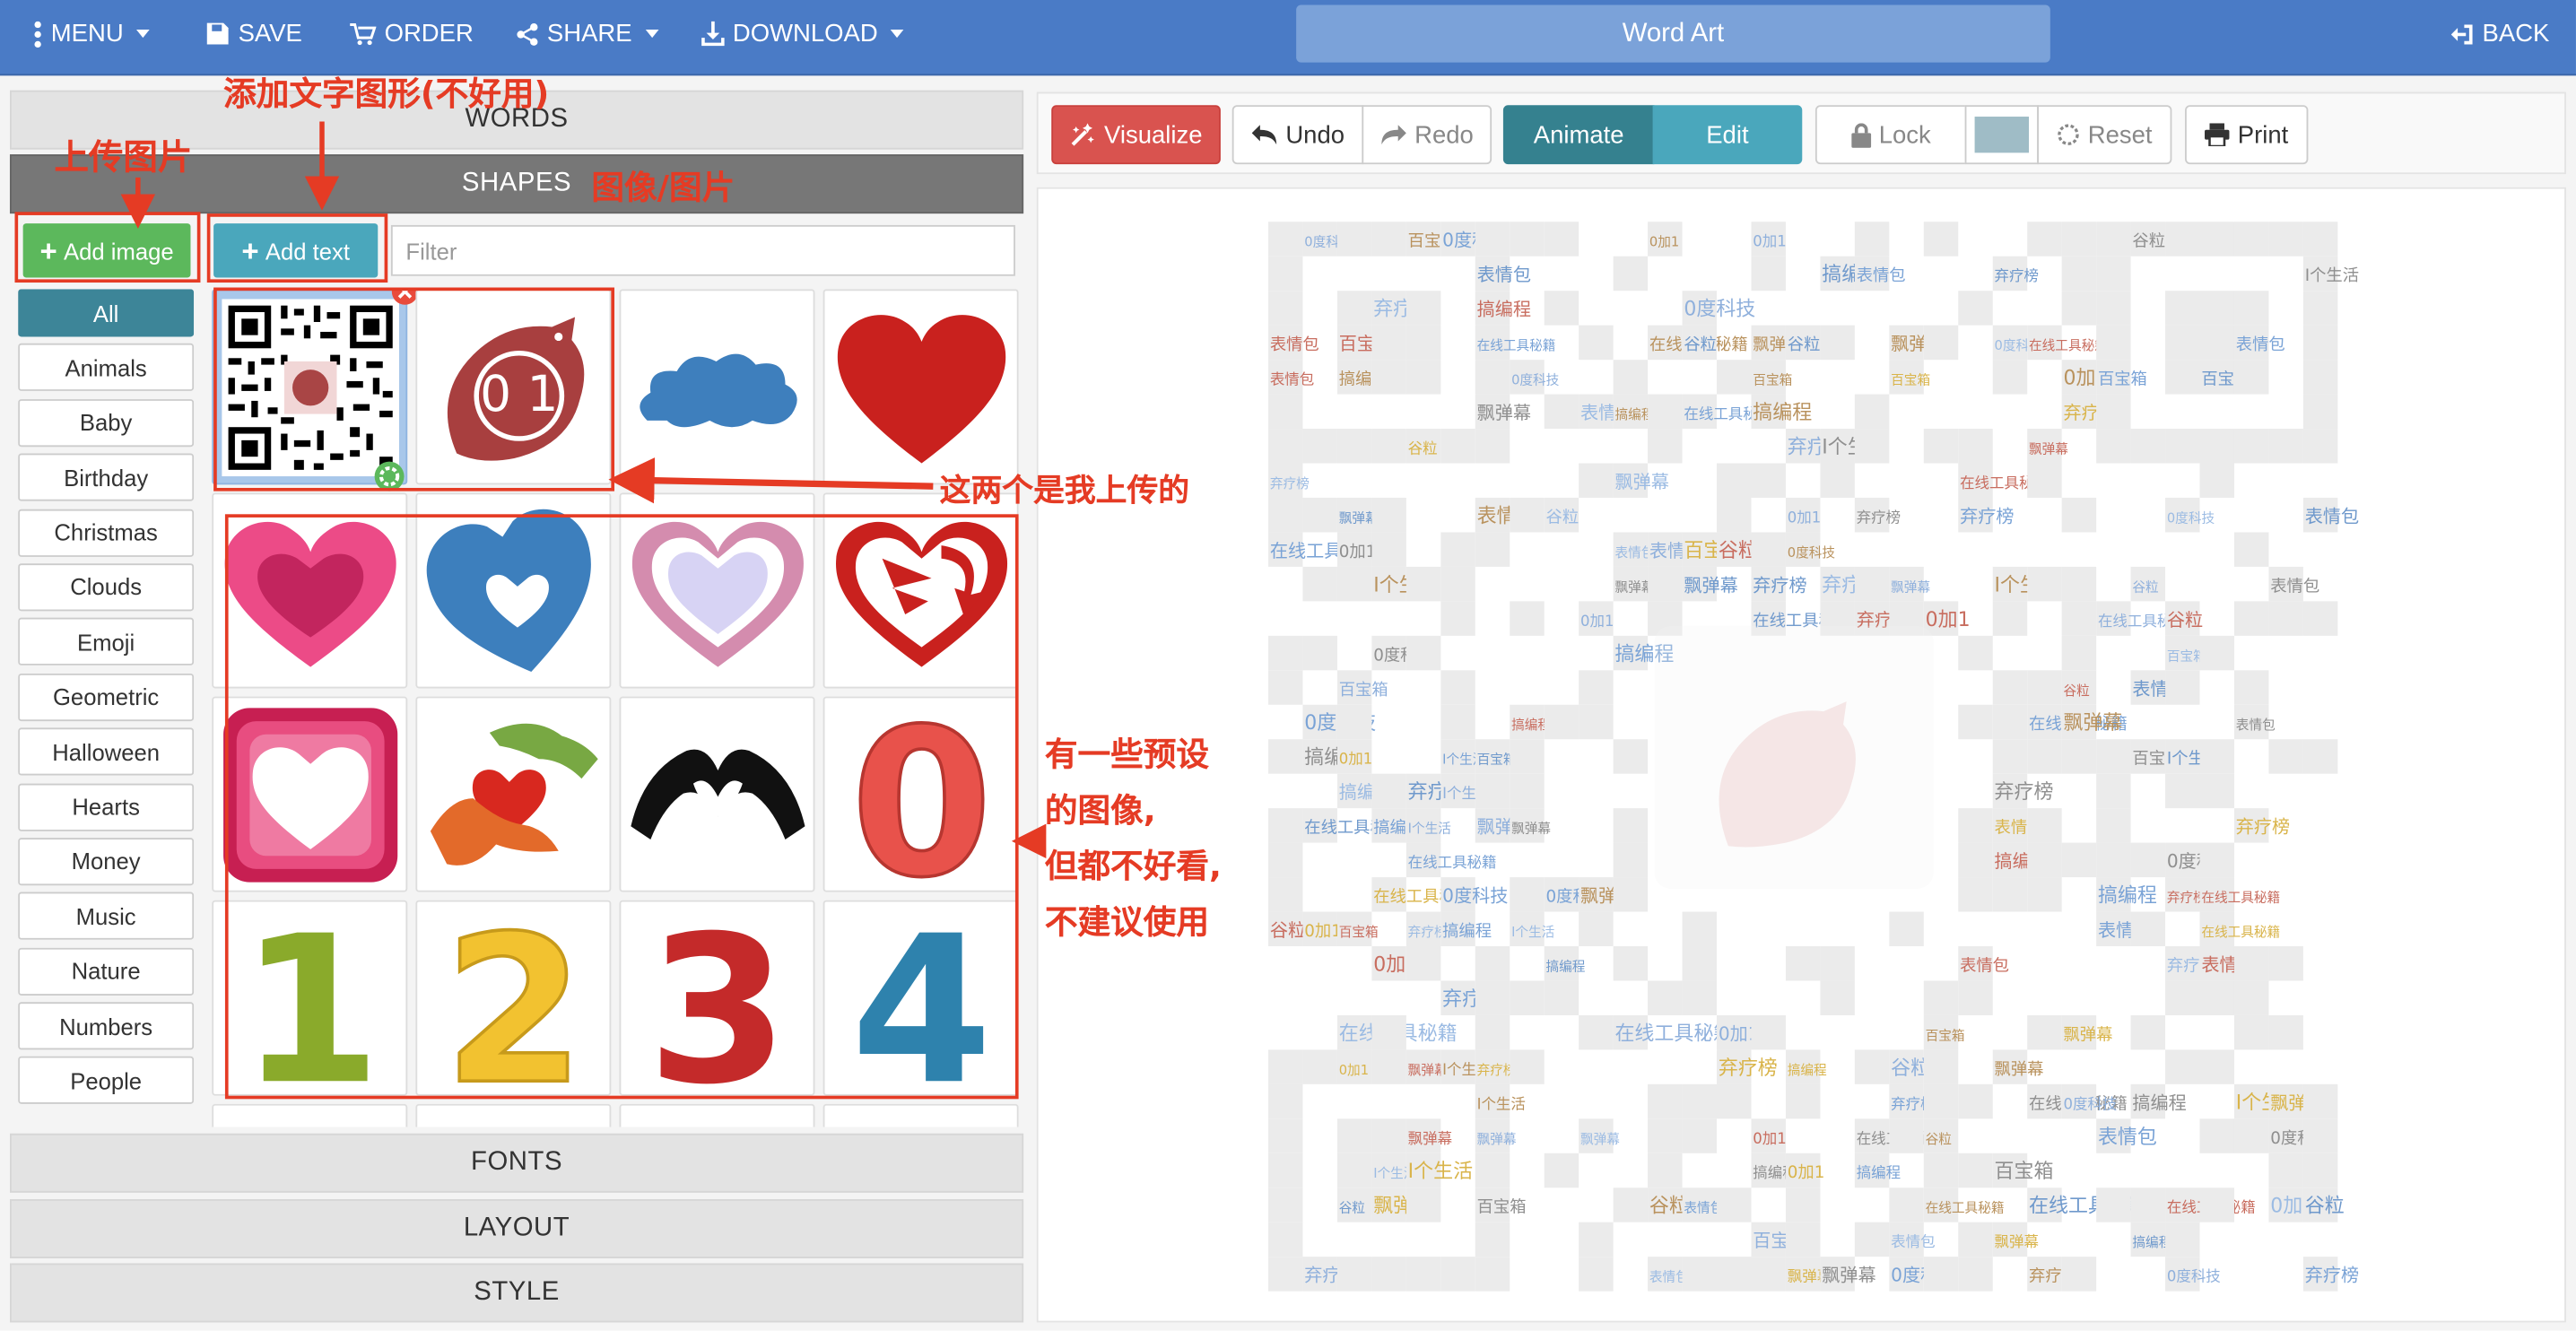 The image size is (2576, 1331). What do you see at coordinates (1127, 921) in the screenshot?
I see `annotation-preset-line: 不建议使用` at bounding box center [1127, 921].